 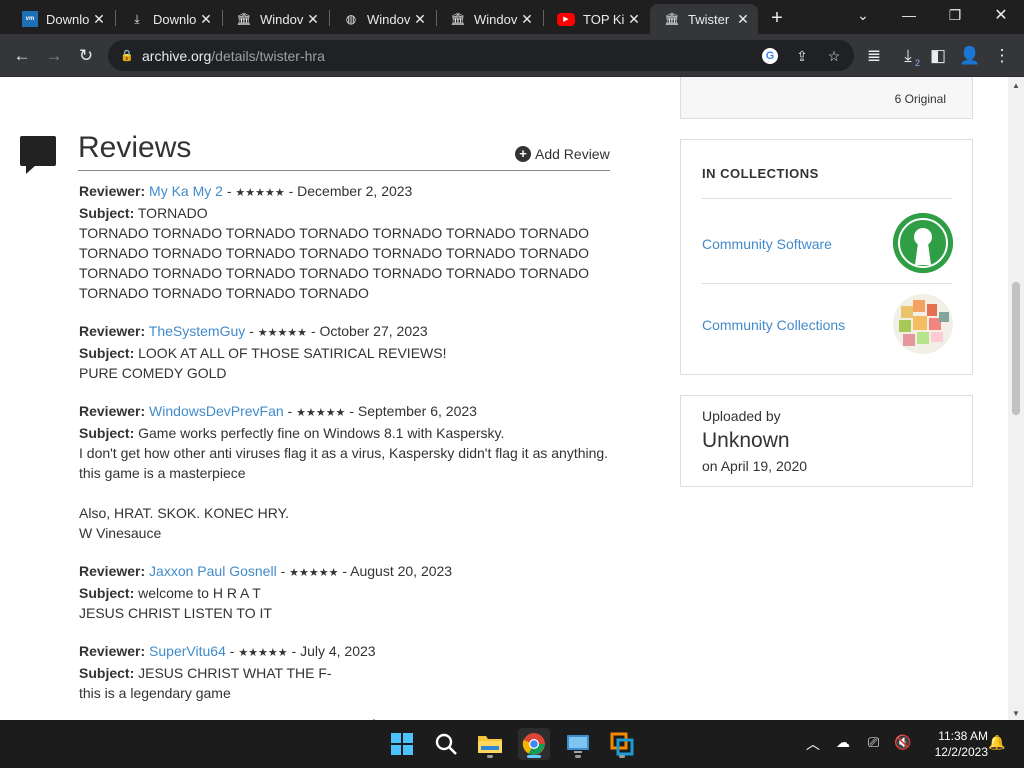 What do you see at coordinates (767, 244) in the screenshot?
I see `collection-link-community-software: Community Software` at bounding box center [767, 244].